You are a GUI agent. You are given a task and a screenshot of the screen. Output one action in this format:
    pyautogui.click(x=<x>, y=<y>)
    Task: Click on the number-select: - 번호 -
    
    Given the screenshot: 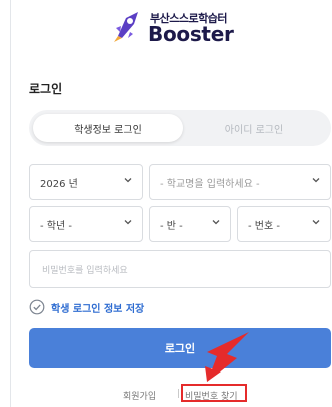 What is the action you would take?
    pyautogui.click(x=284, y=224)
    